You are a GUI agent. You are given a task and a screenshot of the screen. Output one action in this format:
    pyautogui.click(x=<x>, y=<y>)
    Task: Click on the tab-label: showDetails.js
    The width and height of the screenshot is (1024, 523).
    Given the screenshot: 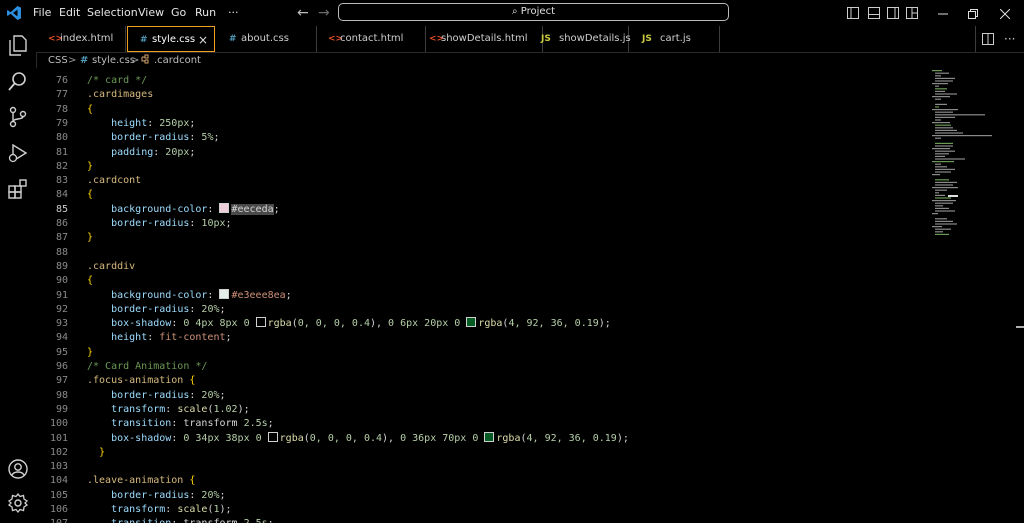 What is the action you would take?
    pyautogui.click(x=595, y=38)
    